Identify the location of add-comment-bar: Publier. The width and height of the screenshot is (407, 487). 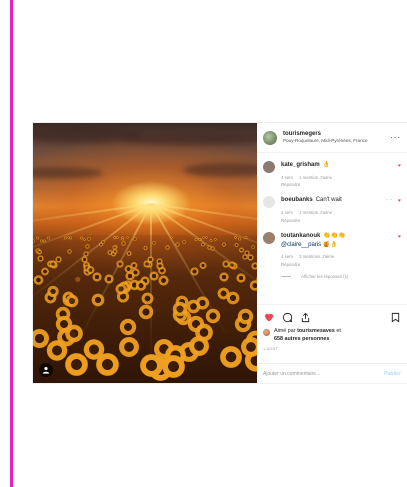
(332, 373).